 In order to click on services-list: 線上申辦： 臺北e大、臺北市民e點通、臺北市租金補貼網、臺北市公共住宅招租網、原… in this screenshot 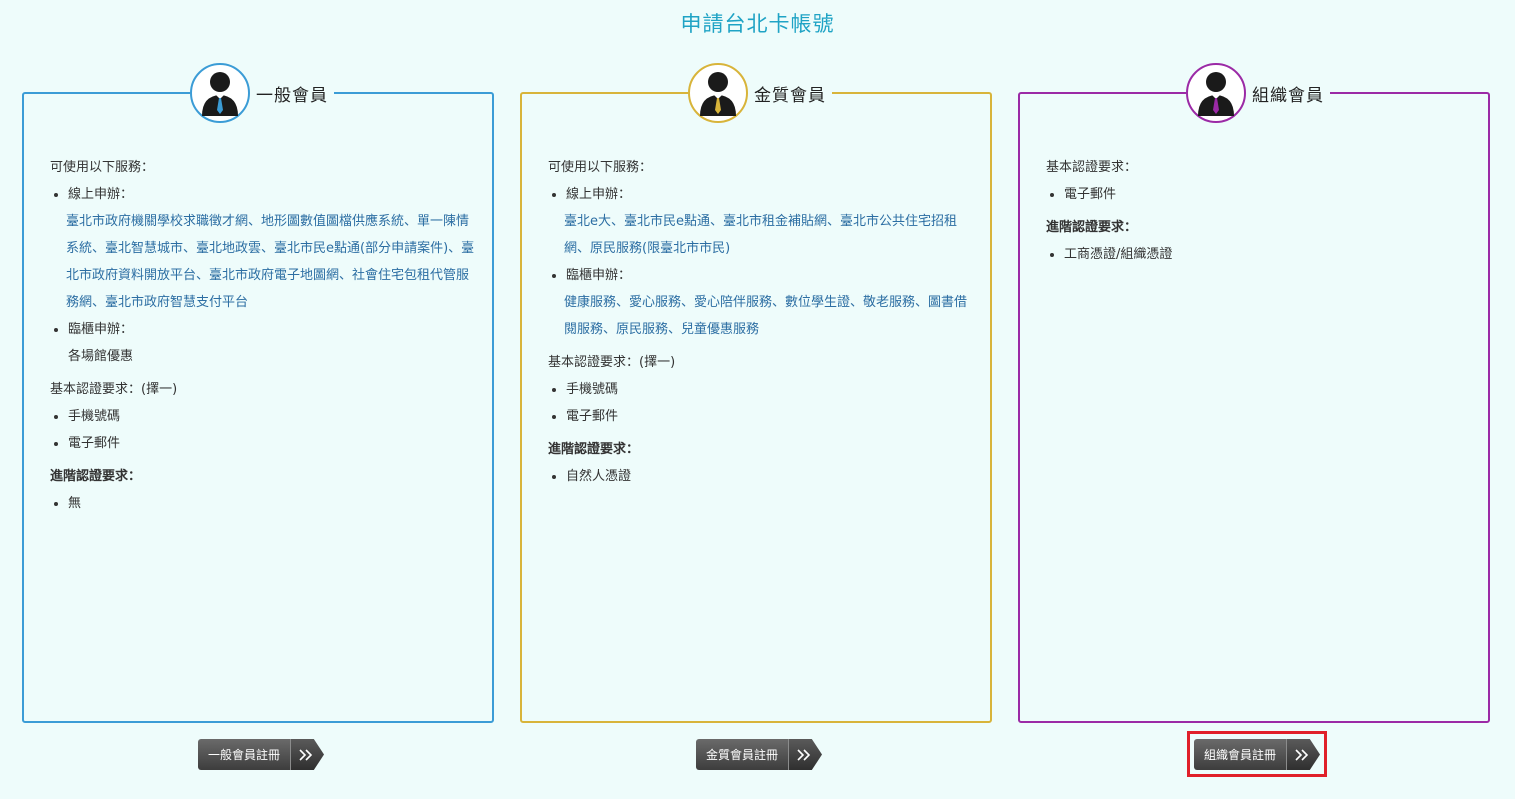, I will do `click(761, 262)`.